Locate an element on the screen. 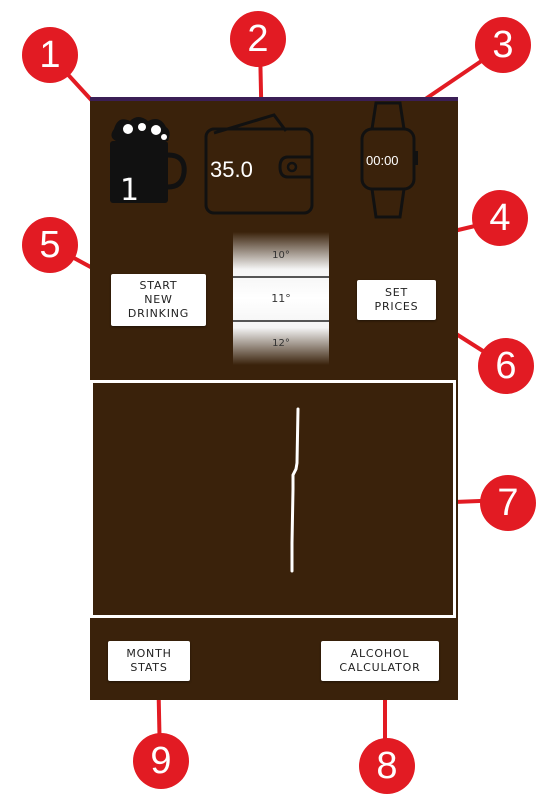 The image size is (550, 800). set-prices-button: SET PRICES is located at coordinates (396, 300).